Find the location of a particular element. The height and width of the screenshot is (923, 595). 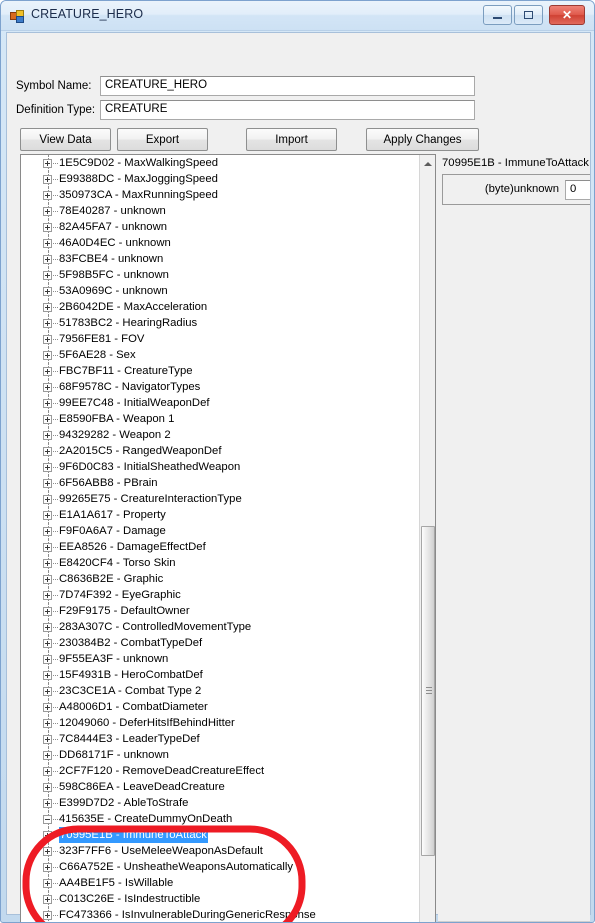

tree-item: DD68171F - unknown is located at coordinates (221, 755).